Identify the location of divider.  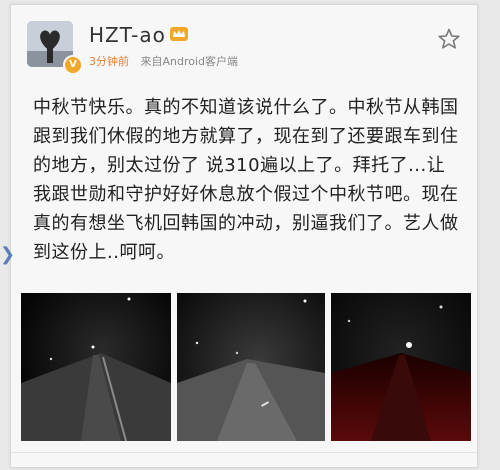
(244, 452).